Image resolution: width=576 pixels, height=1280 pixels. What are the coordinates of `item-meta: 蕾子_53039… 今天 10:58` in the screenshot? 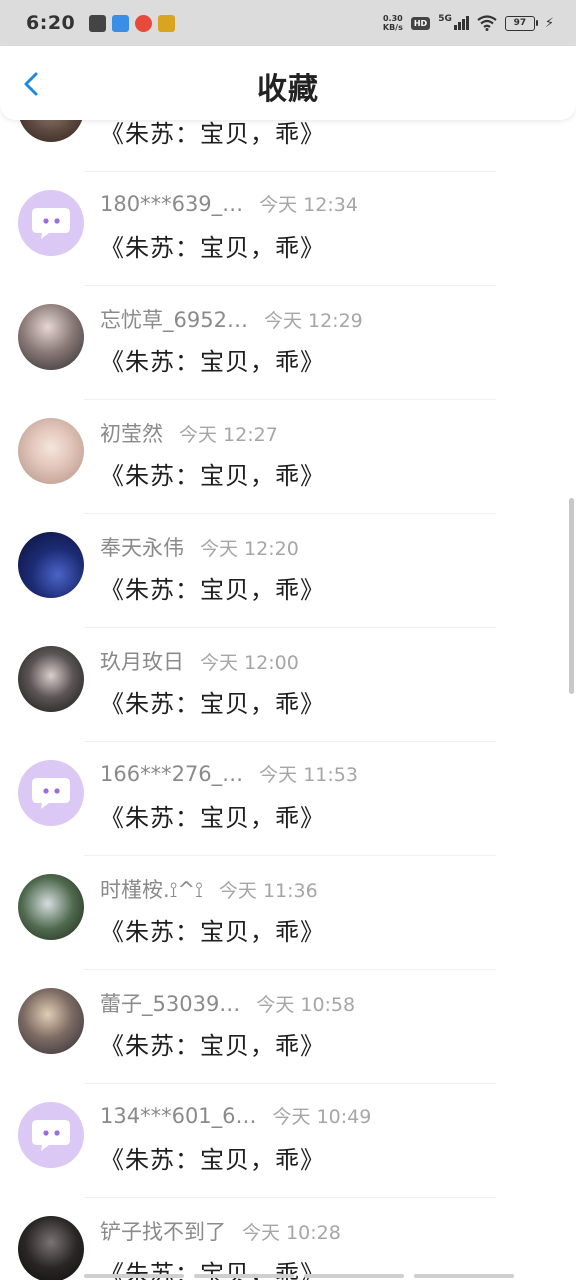 It's located at (227, 1003).